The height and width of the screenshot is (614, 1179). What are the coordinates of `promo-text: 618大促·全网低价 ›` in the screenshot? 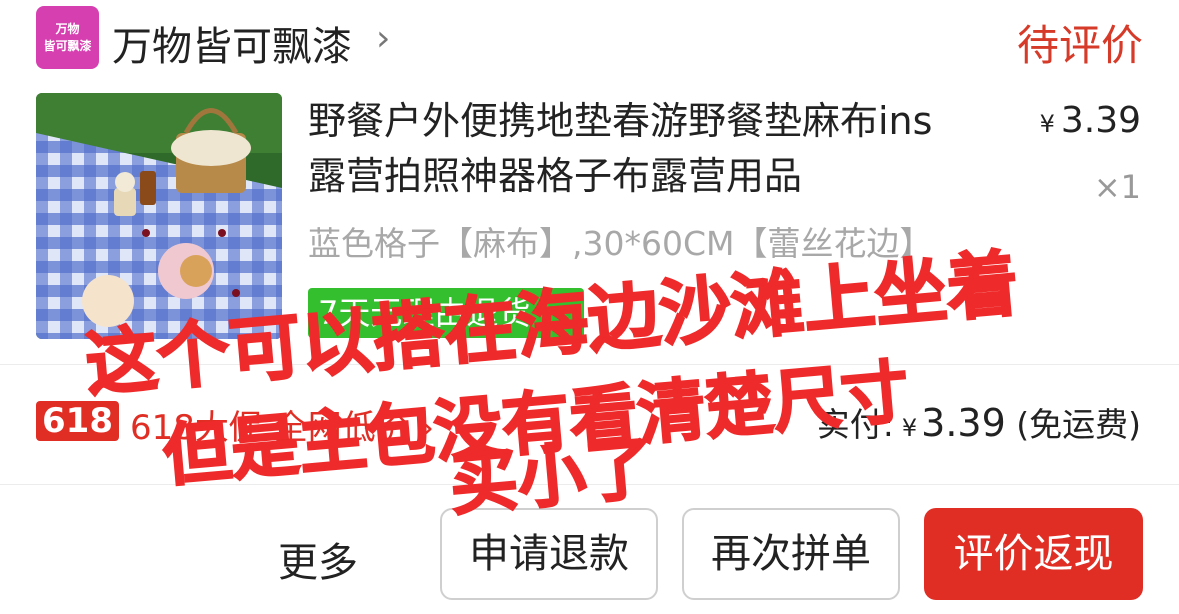 It's located at (282, 424).